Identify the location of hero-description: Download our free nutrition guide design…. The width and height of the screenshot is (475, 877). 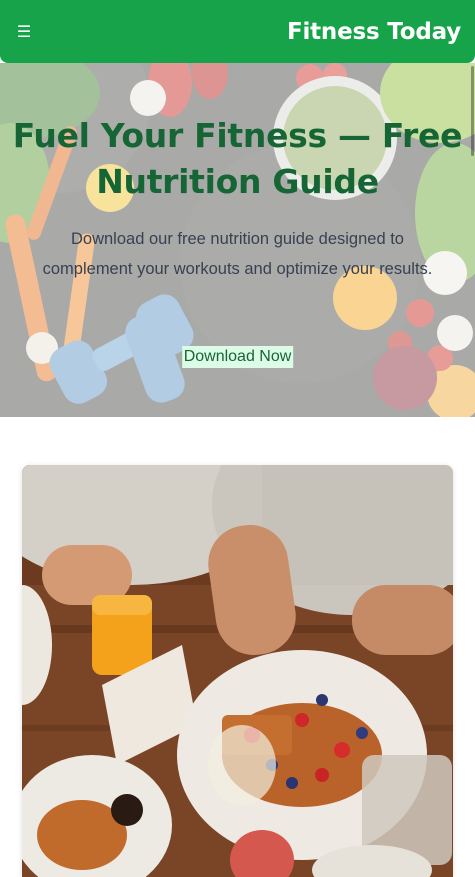
(237, 254).